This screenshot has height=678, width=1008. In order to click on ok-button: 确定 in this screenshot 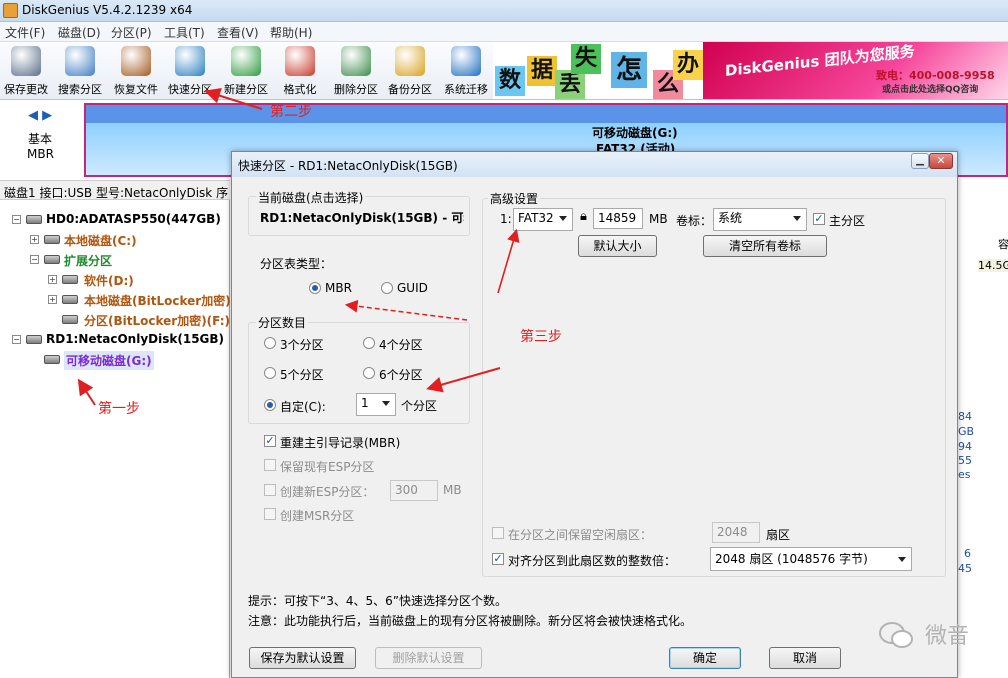, I will do `click(705, 658)`.